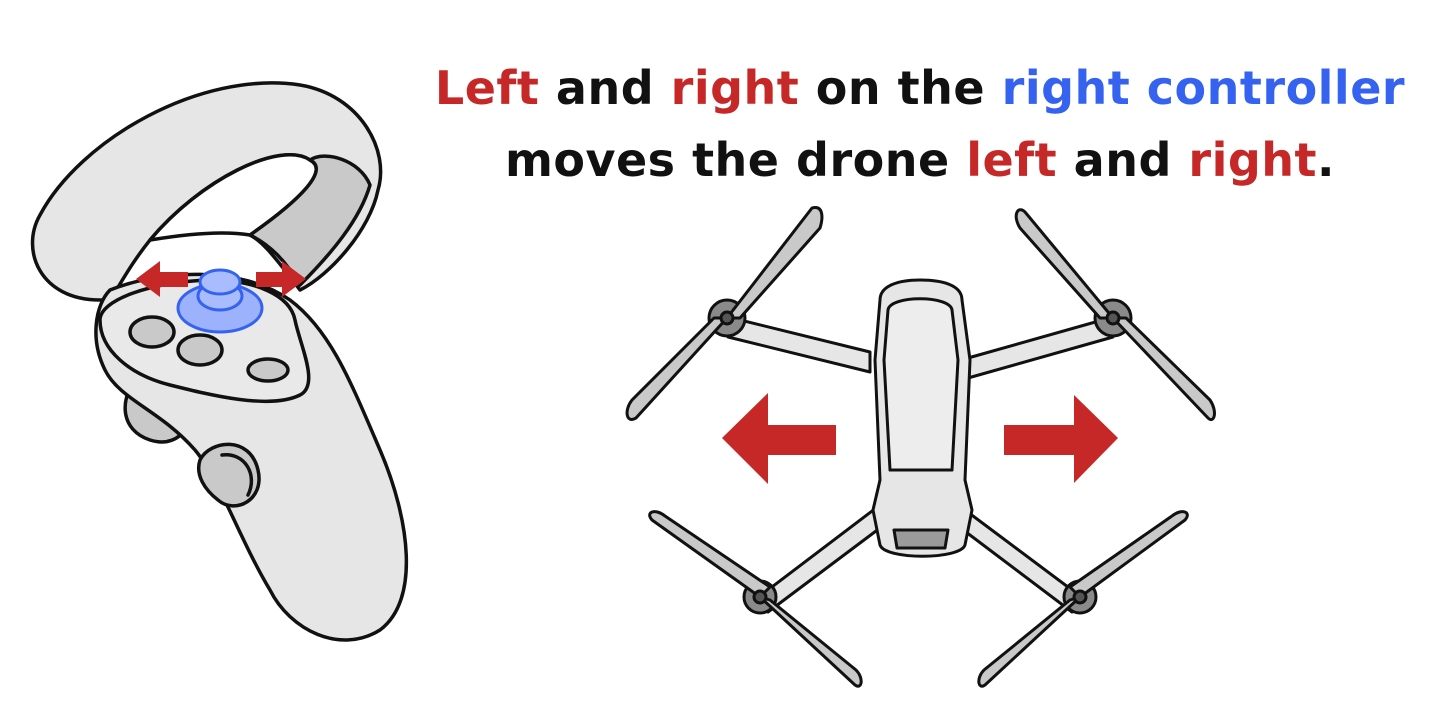  What do you see at coordinates (1203, 88) in the screenshot?
I see `caption-word: right controller` at bounding box center [1203, 88].